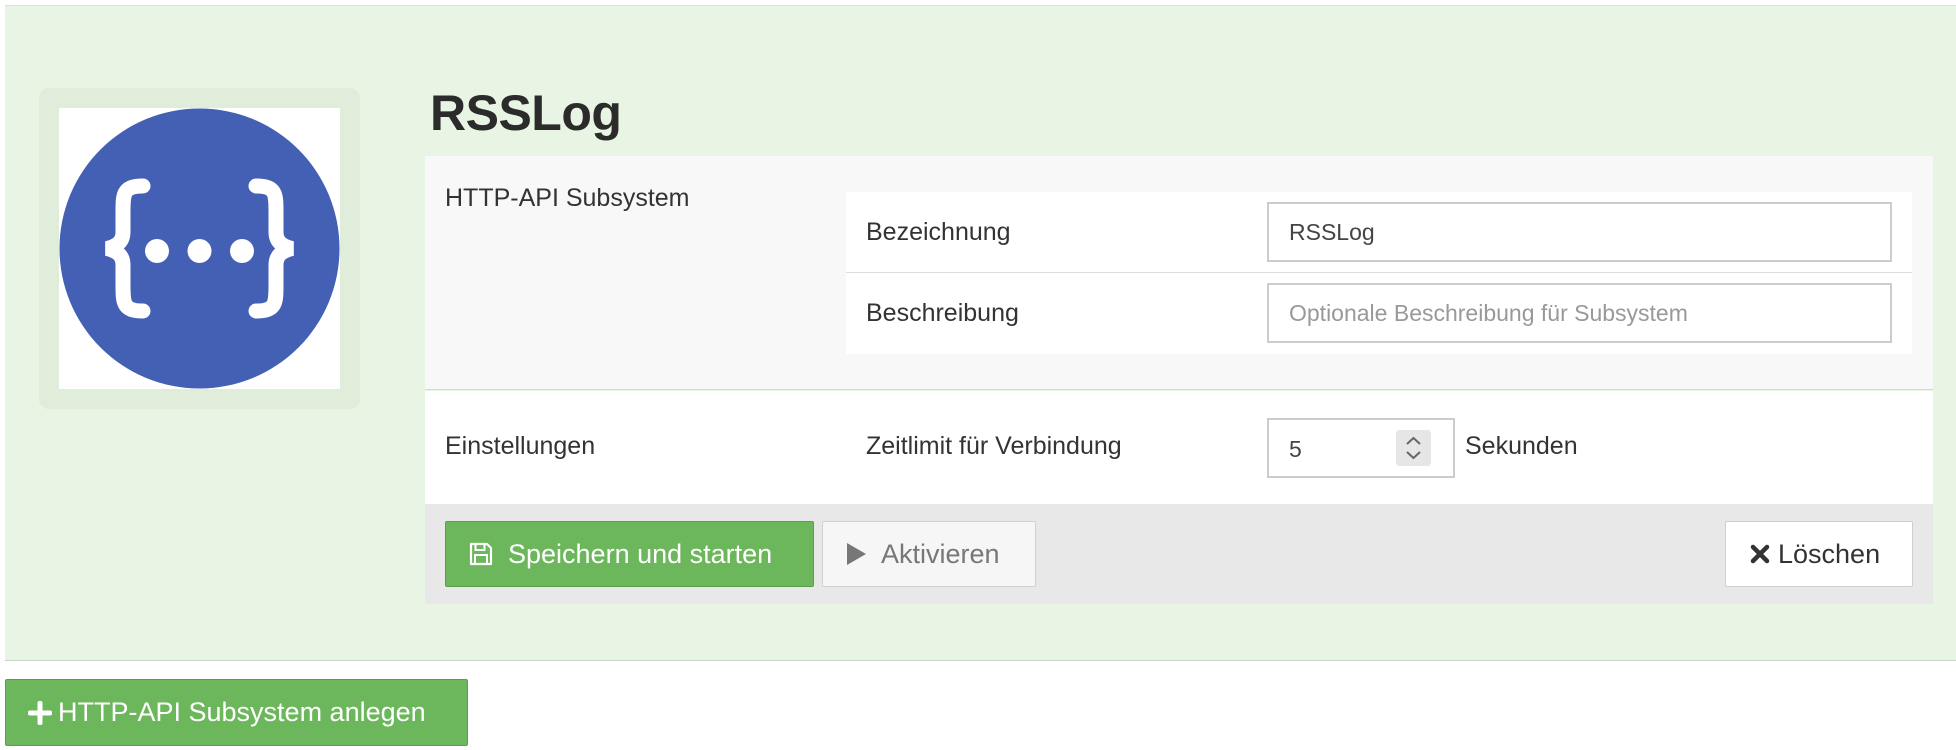  What do you see at coordinates (940, 553) in the screenshot?
I see `activate-button-label: Aktivieren` at bounding box center [940, 553].